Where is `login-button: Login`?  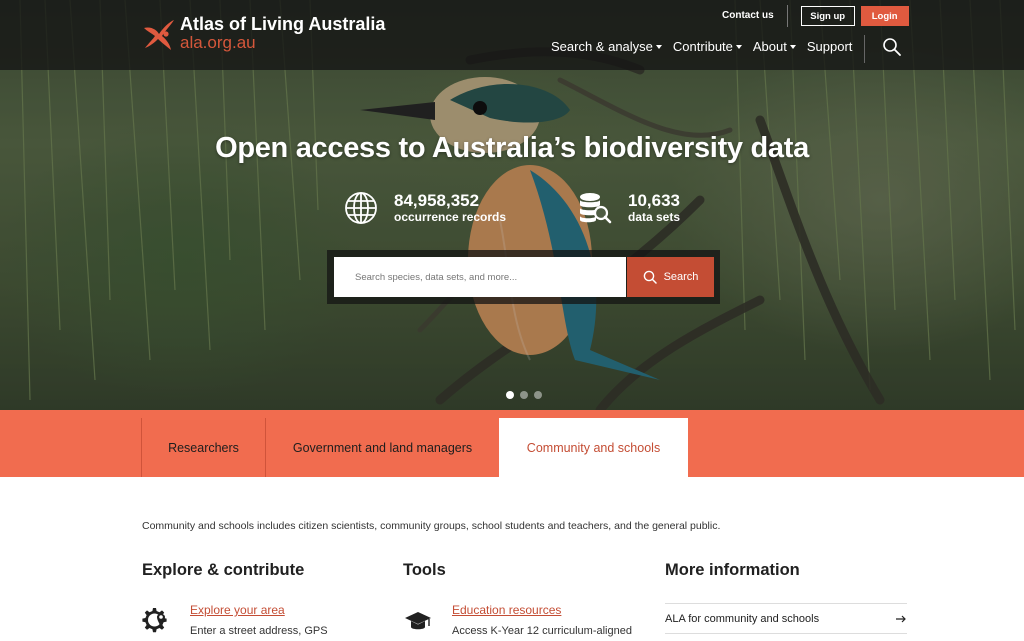 login-button: Login is located at coordinates (884, 16).